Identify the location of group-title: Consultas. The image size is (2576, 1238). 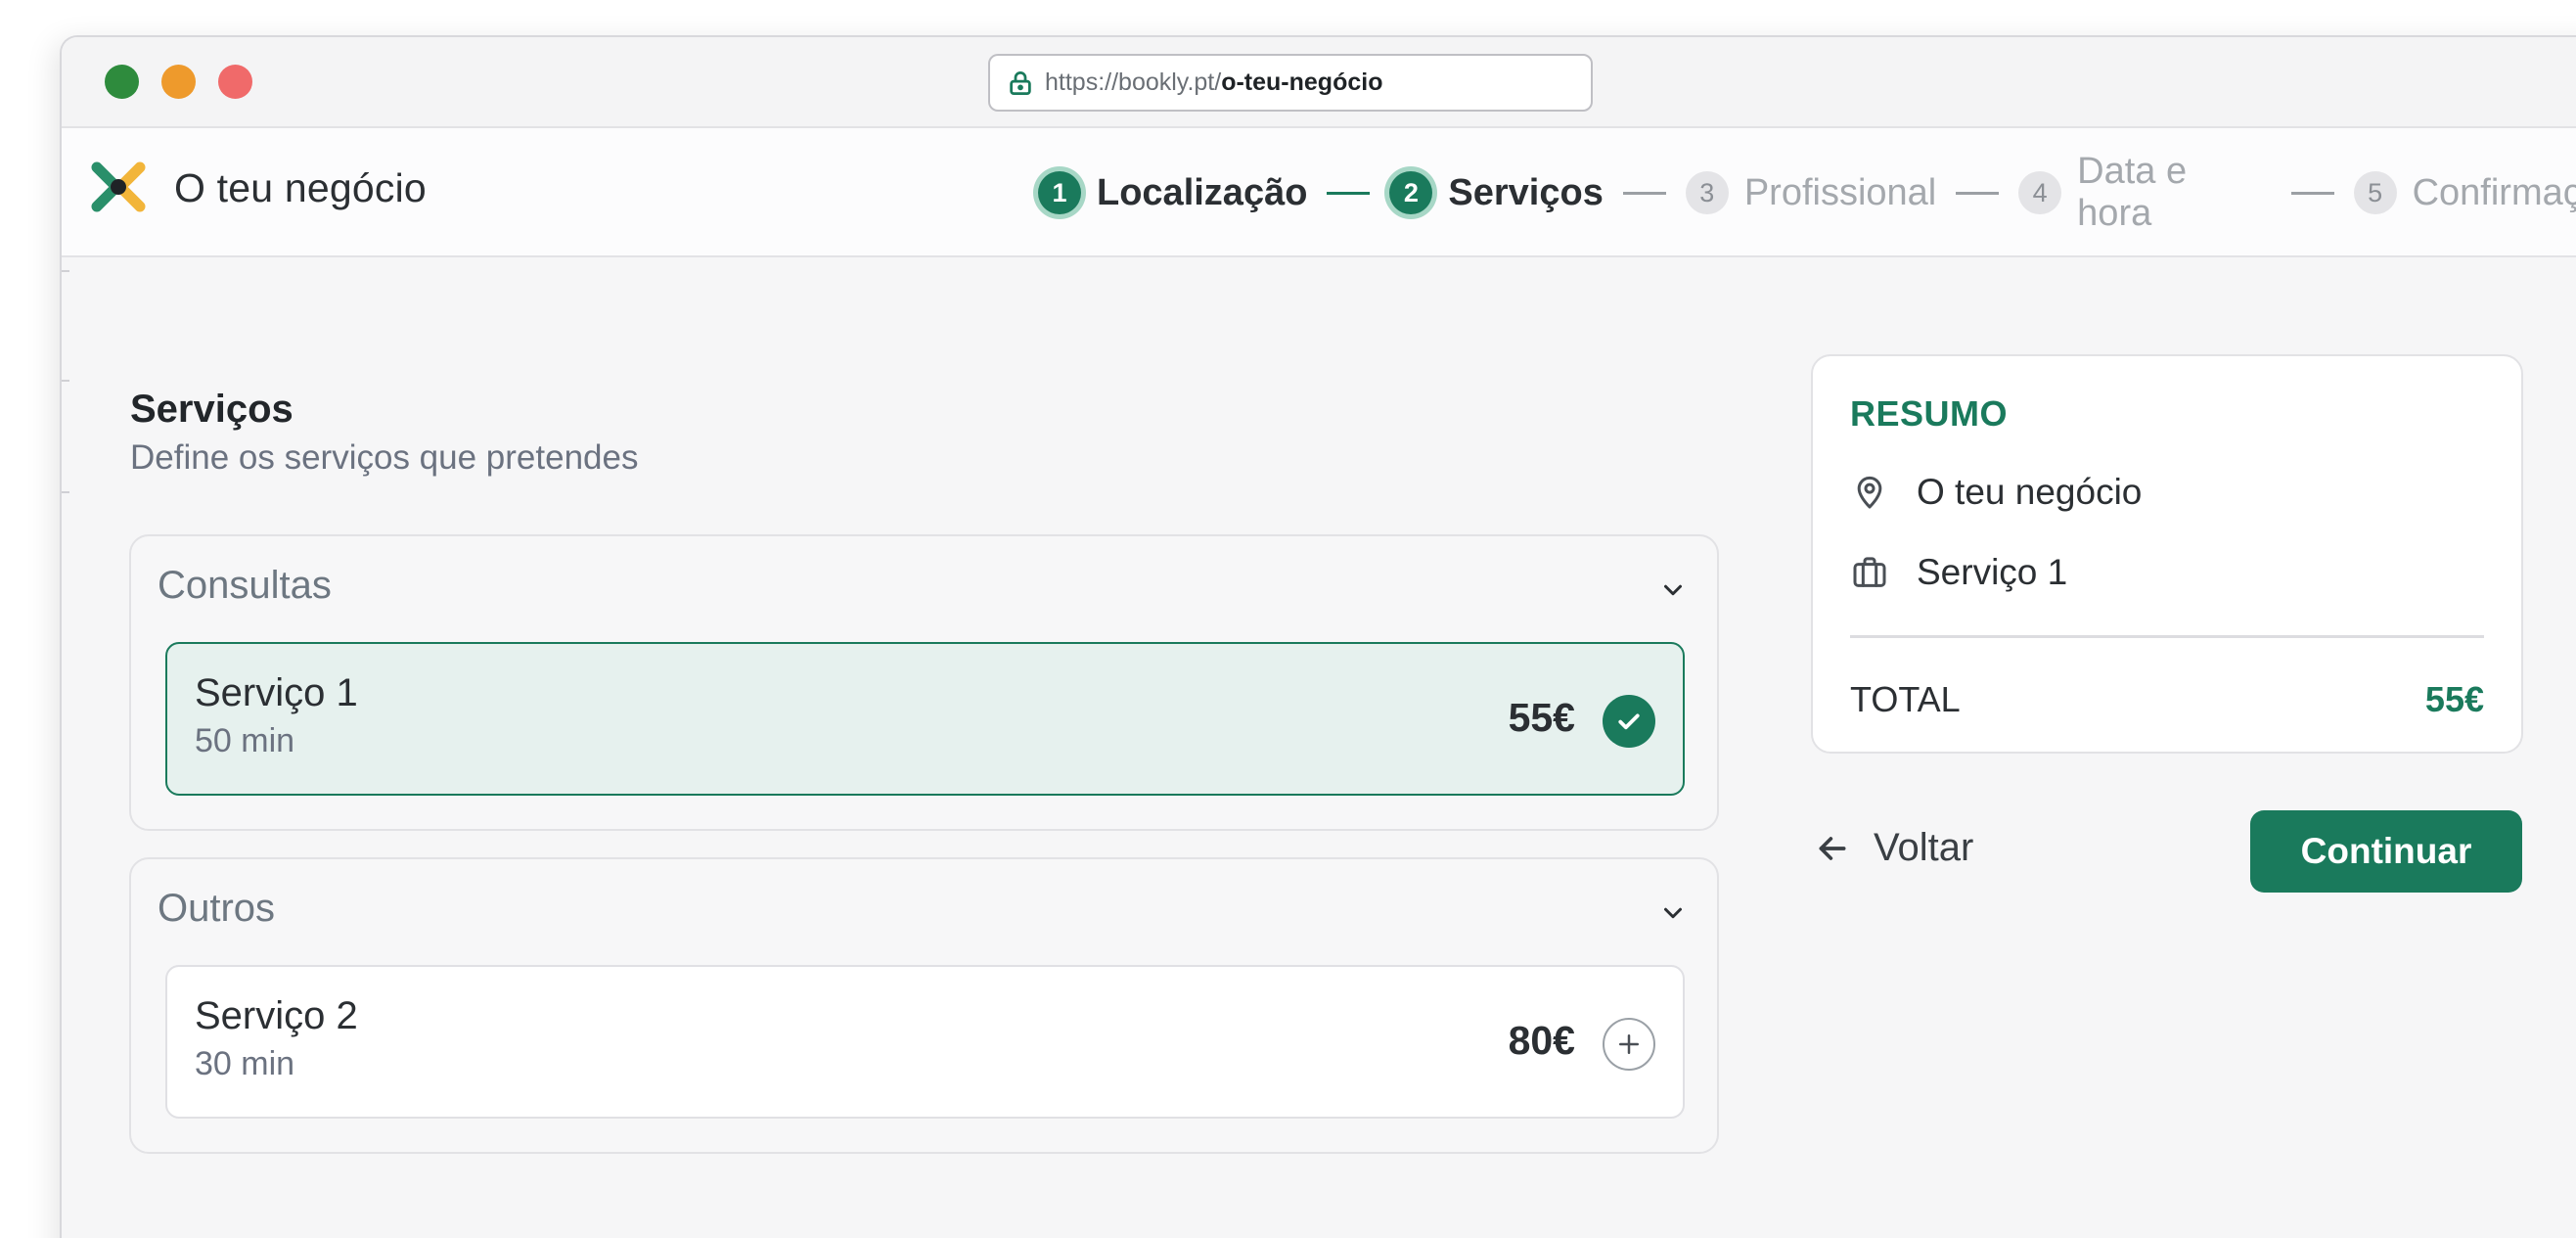
(245, 585).